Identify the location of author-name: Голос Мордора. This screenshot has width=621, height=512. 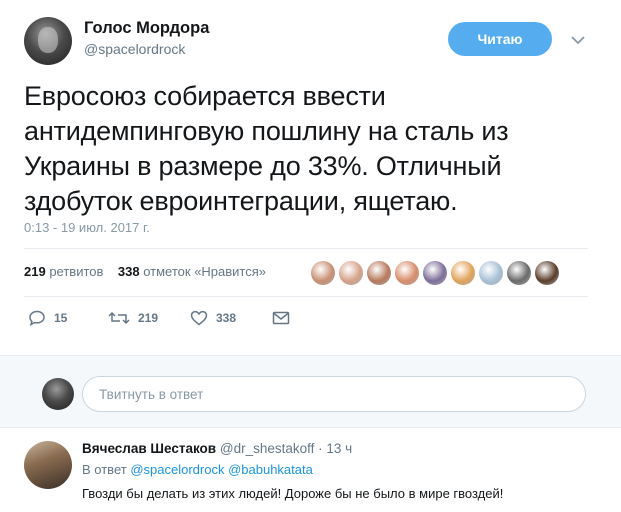
(146, 28).